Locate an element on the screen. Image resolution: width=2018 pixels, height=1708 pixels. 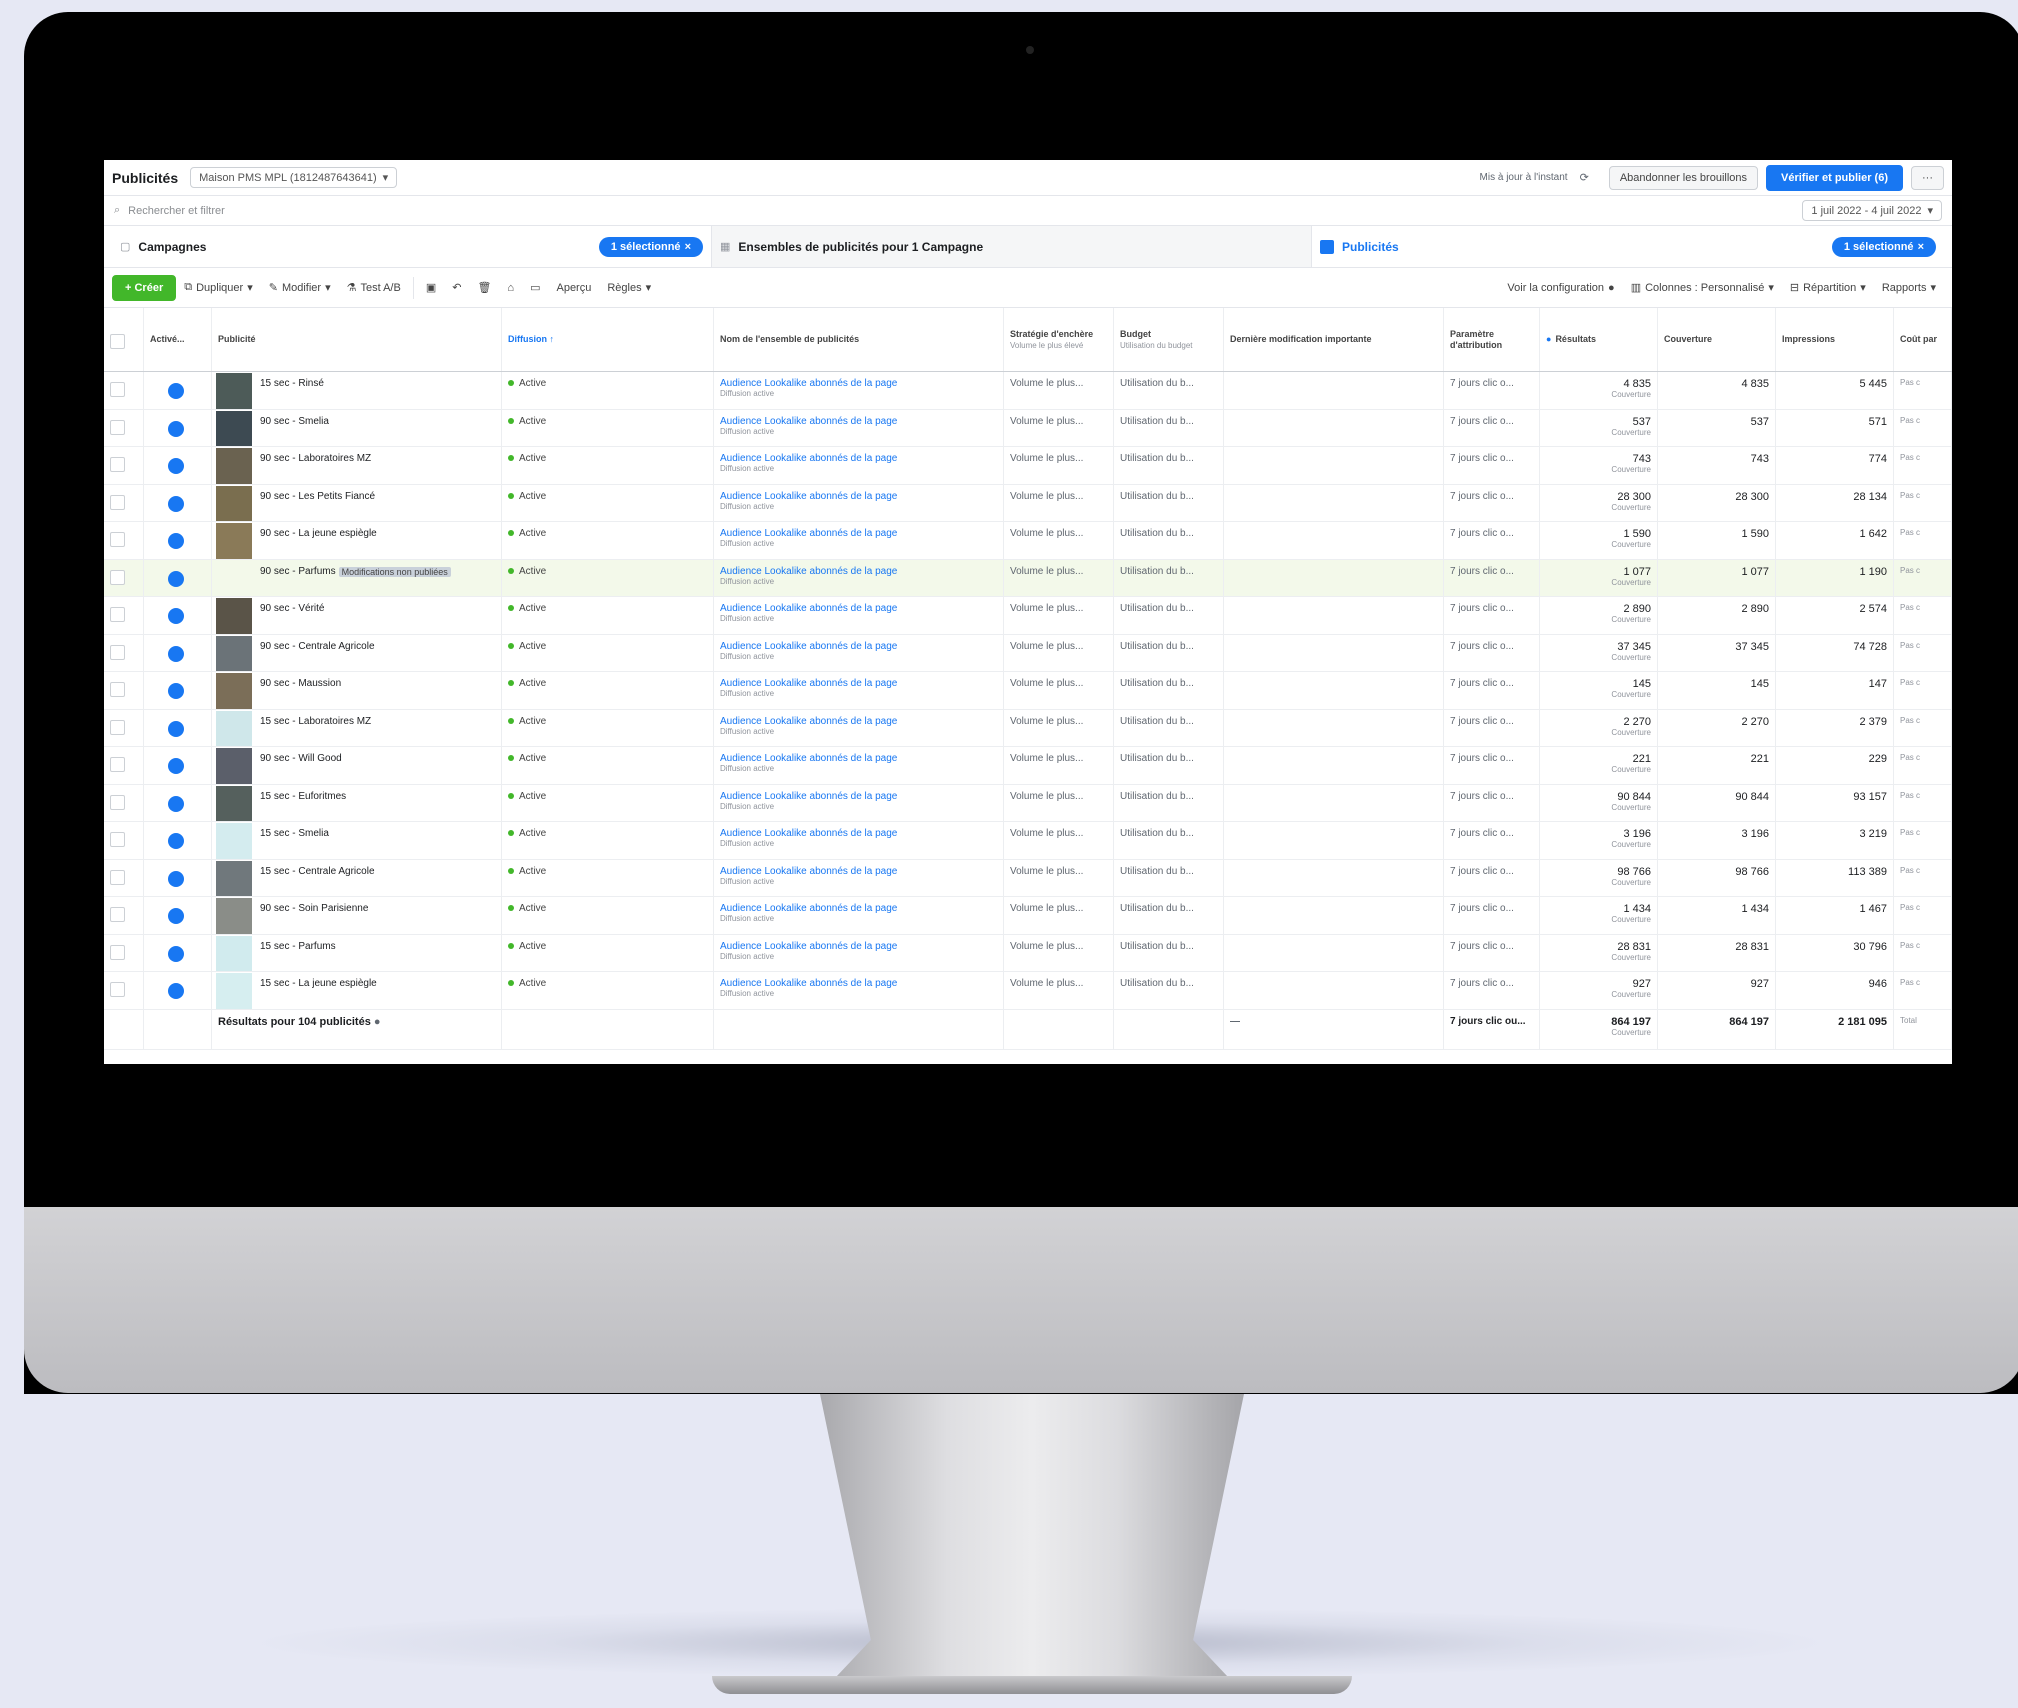
col-recent-edit: Dernière modification importante is located at coordinates (1334, 339).